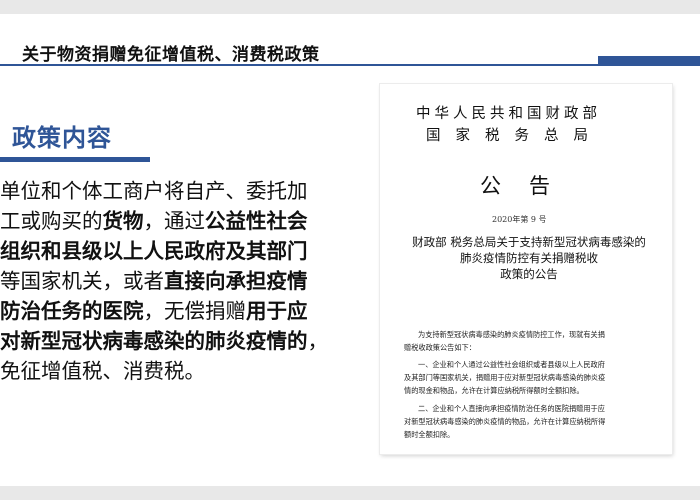 This screenshot has width=700, height=500. I want to click on policy-text-line: 等国家机关，或者直接向承担疫情, so click(181, 281).